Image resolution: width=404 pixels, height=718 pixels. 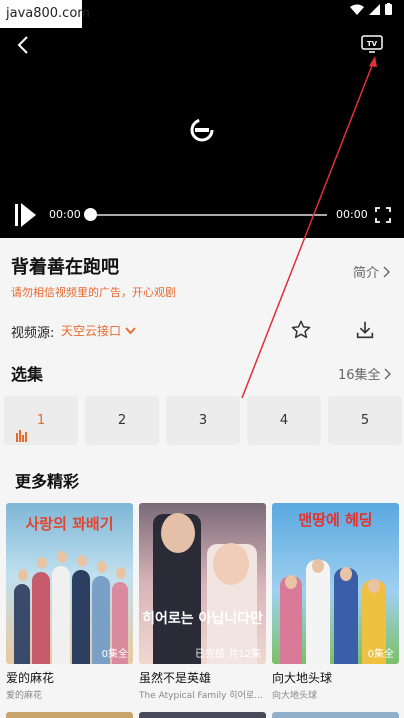 What do you see at coordinates (93, 292) in the screenshot?
I see `ad-notice: 请勿相信视频里的广告，开心观剧` at bounding box center [93, 292].